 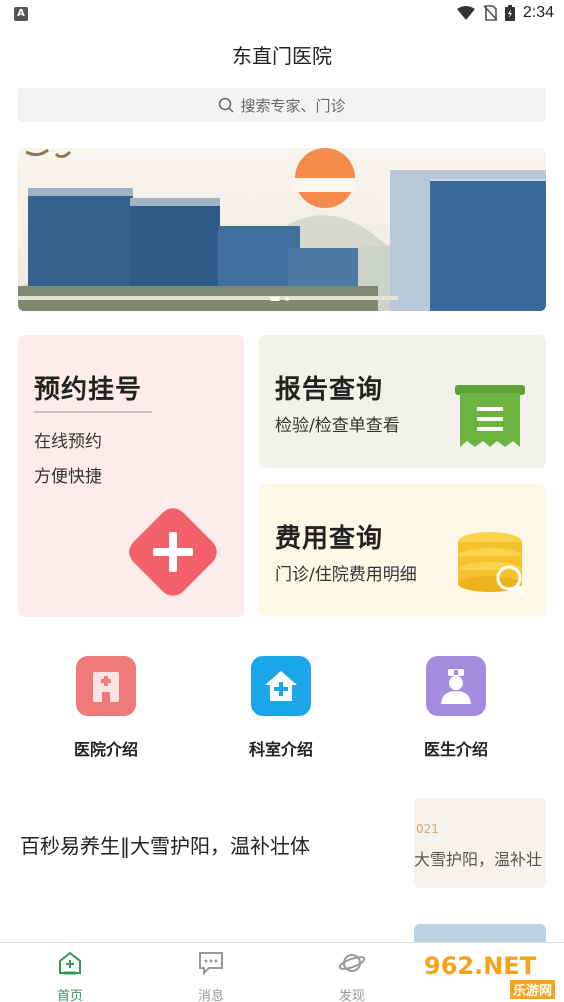 What do you see at coordinates (173, 552) in the screenshot?
I see `plus-icon` at bounding box center [173, 552].